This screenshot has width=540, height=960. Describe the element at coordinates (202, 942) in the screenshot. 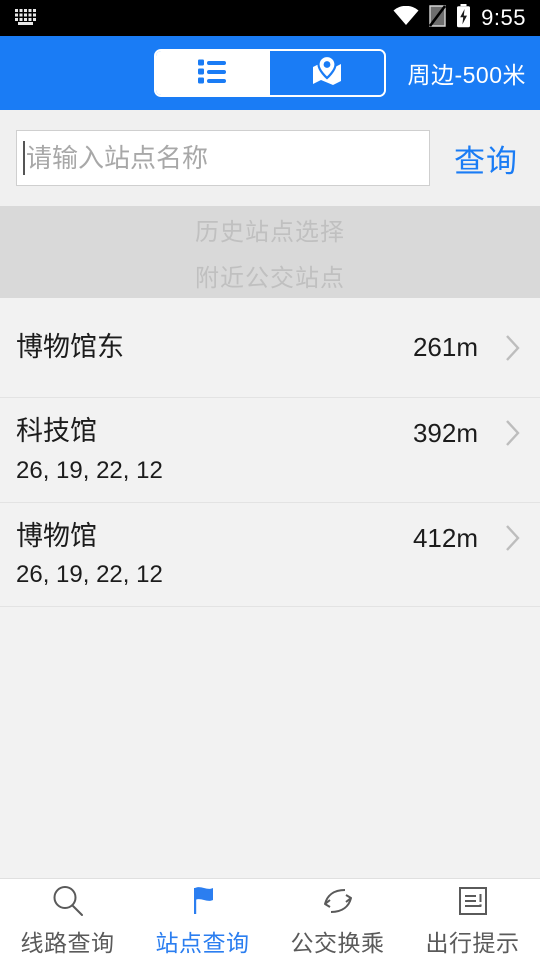

I see `tab-label: 站点查询` at that location.